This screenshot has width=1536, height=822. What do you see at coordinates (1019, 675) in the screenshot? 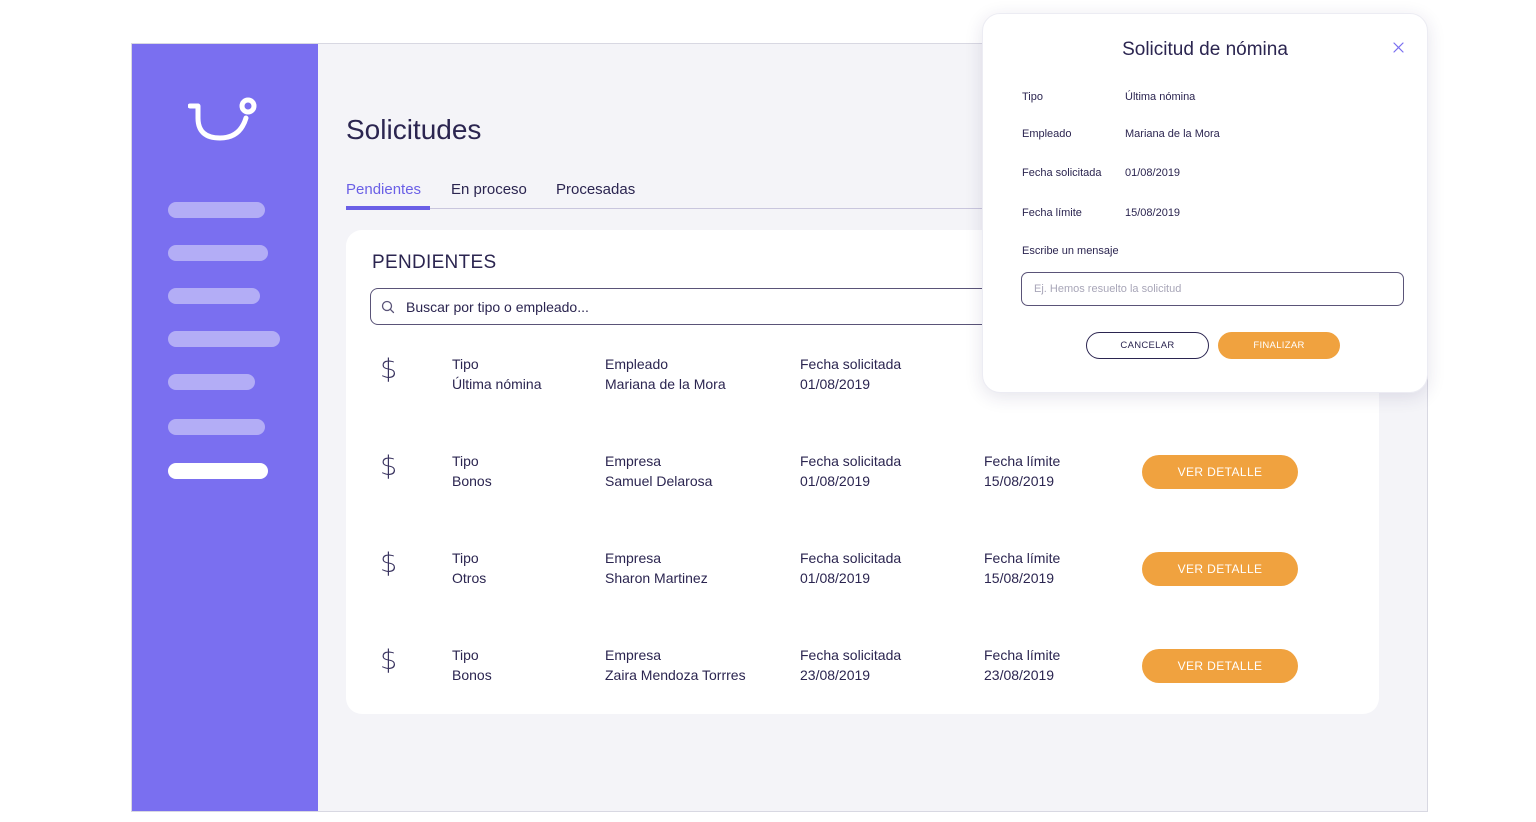
I see `deadline-value: 23/08/2019` at bounding box center [1019, 675].